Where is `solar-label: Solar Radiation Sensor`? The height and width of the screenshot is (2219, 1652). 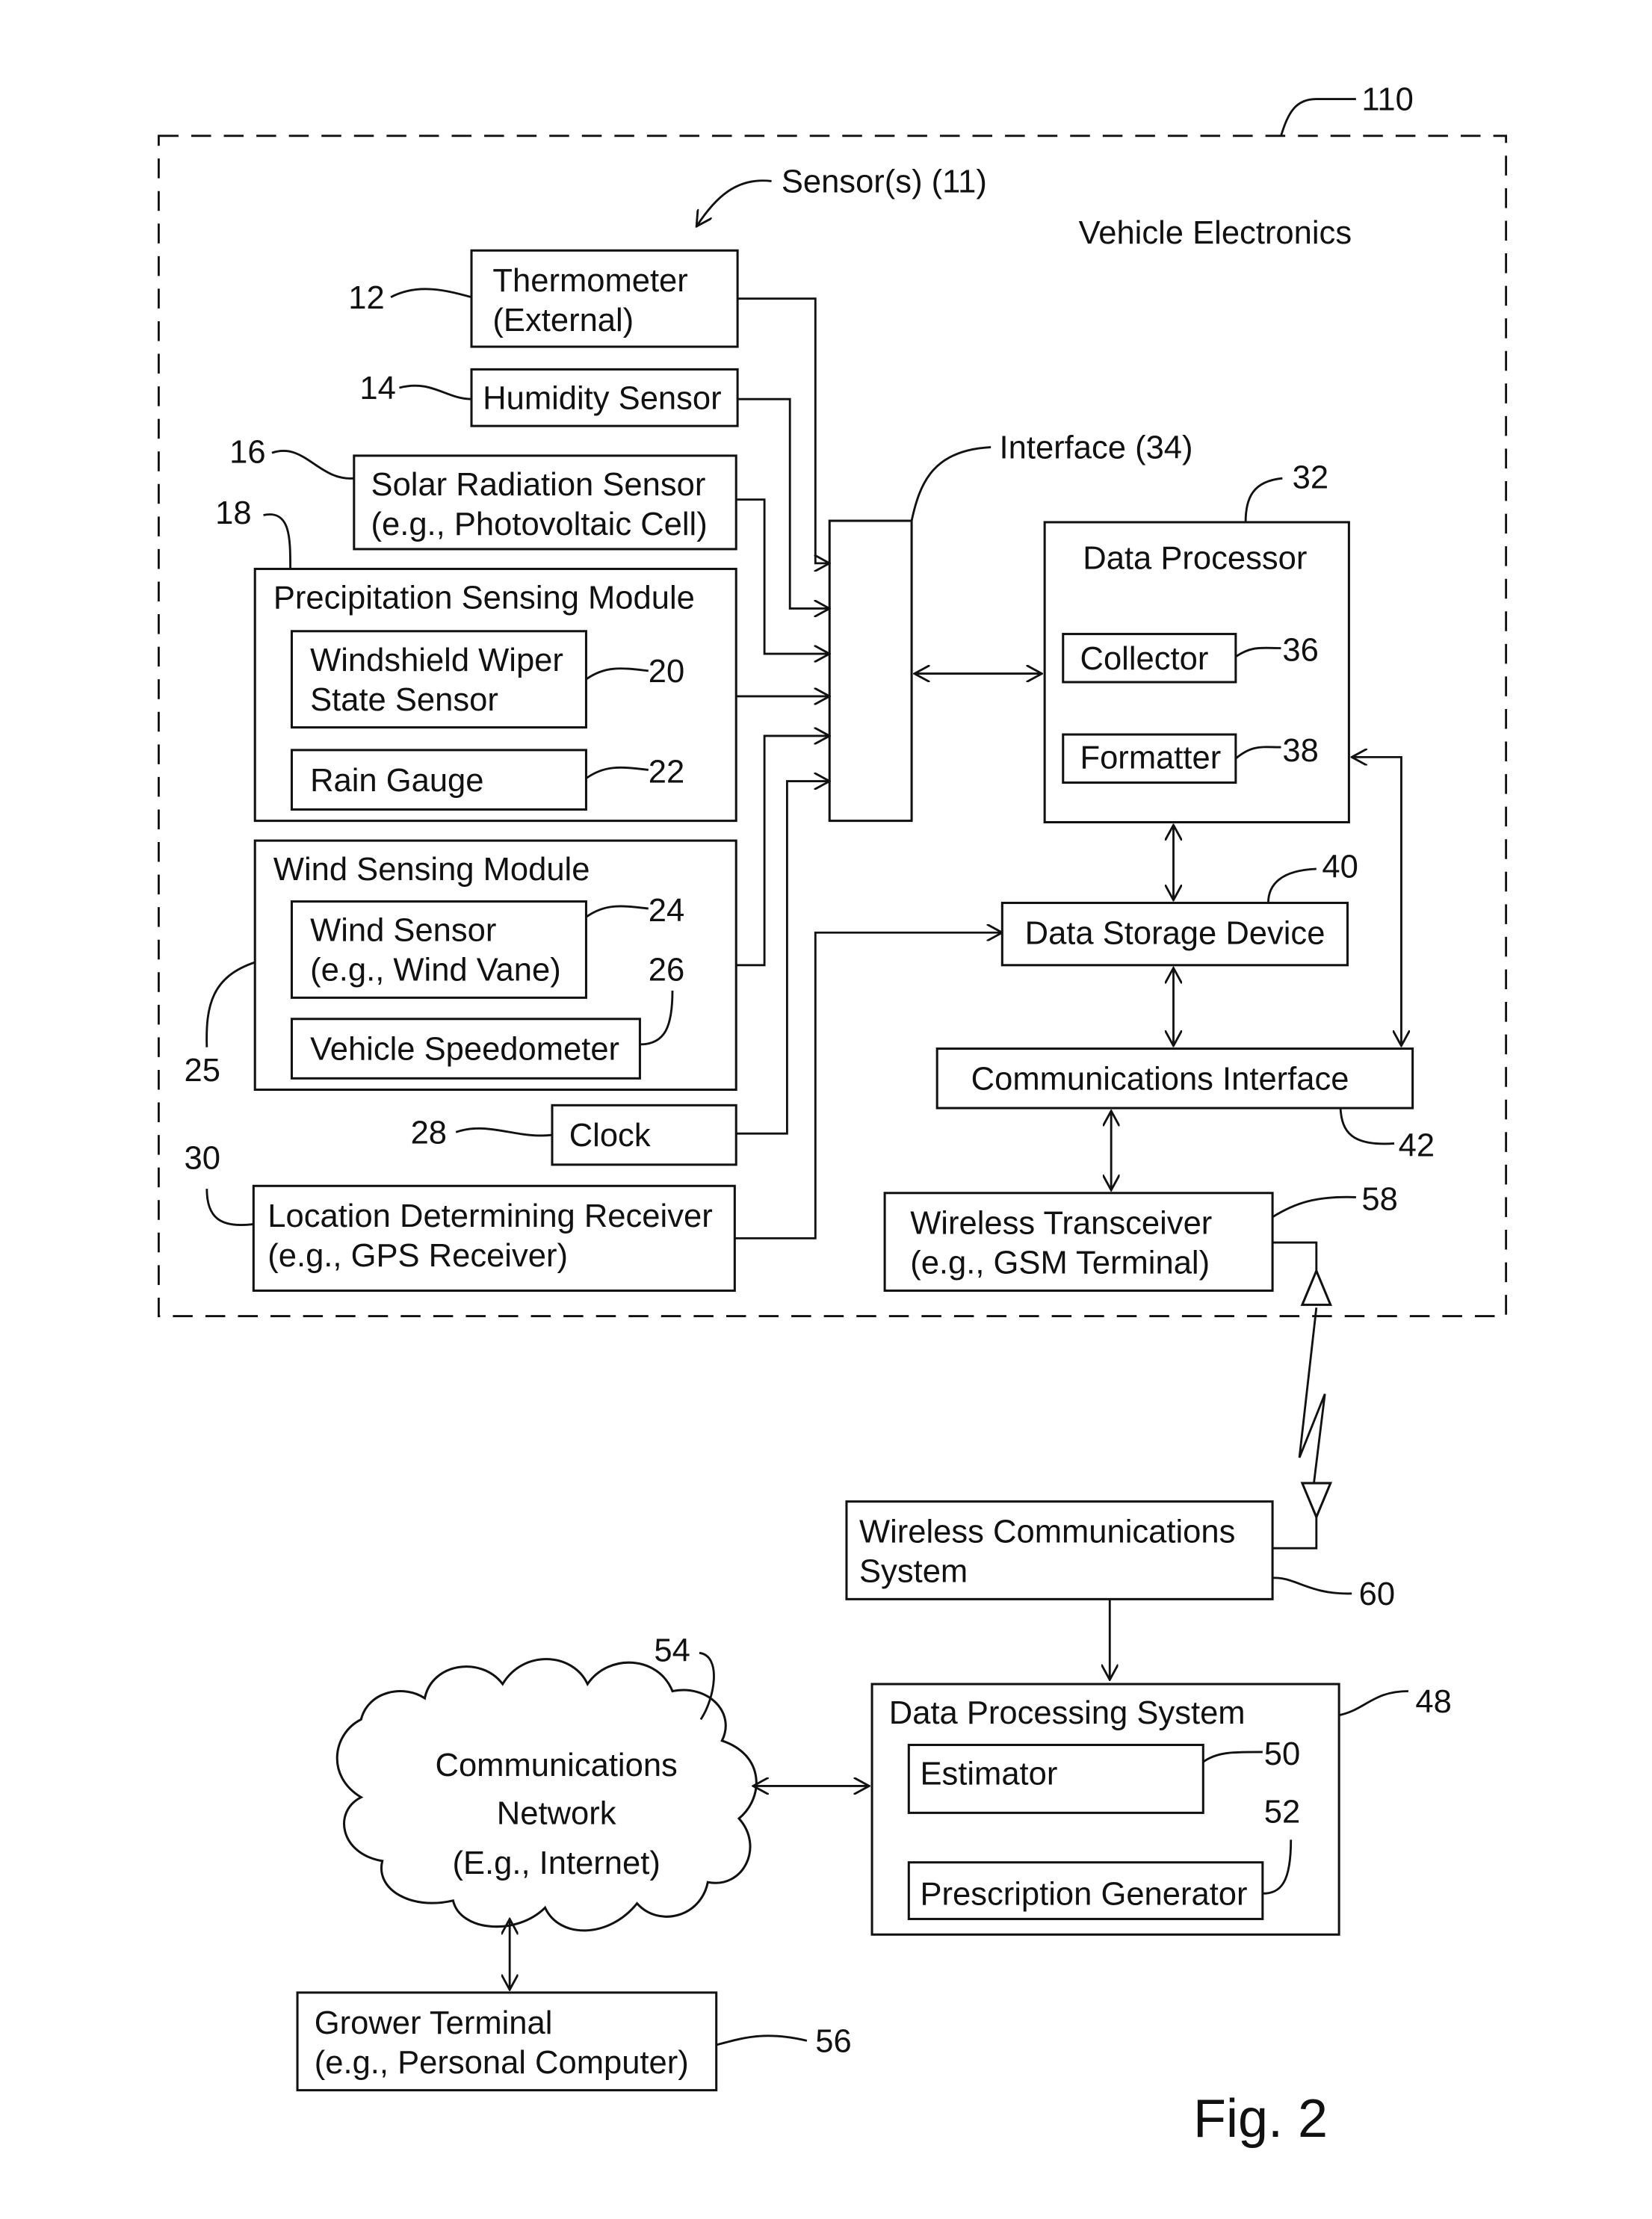 solar-label: Solar Radiation Sensor is located at coordinates (538, 485).